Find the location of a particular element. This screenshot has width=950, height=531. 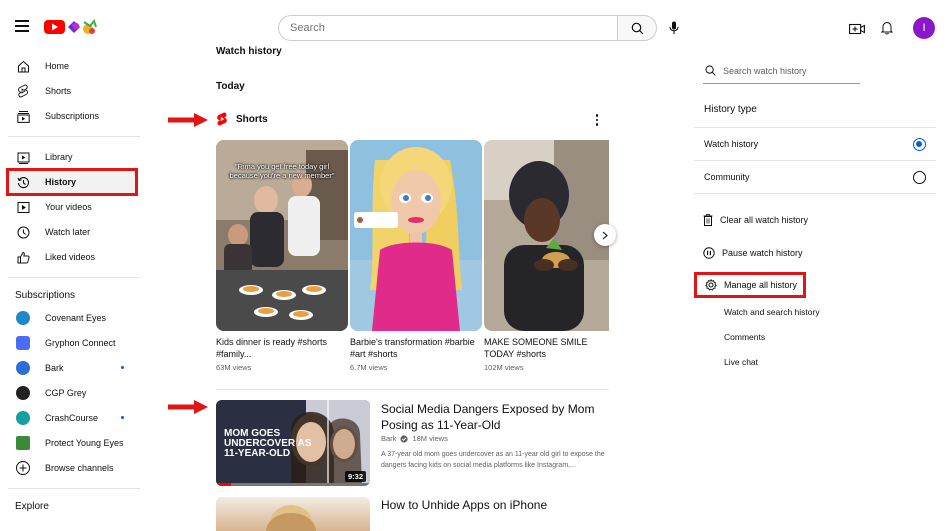

more-options-button is located at coordinates (597, 120).